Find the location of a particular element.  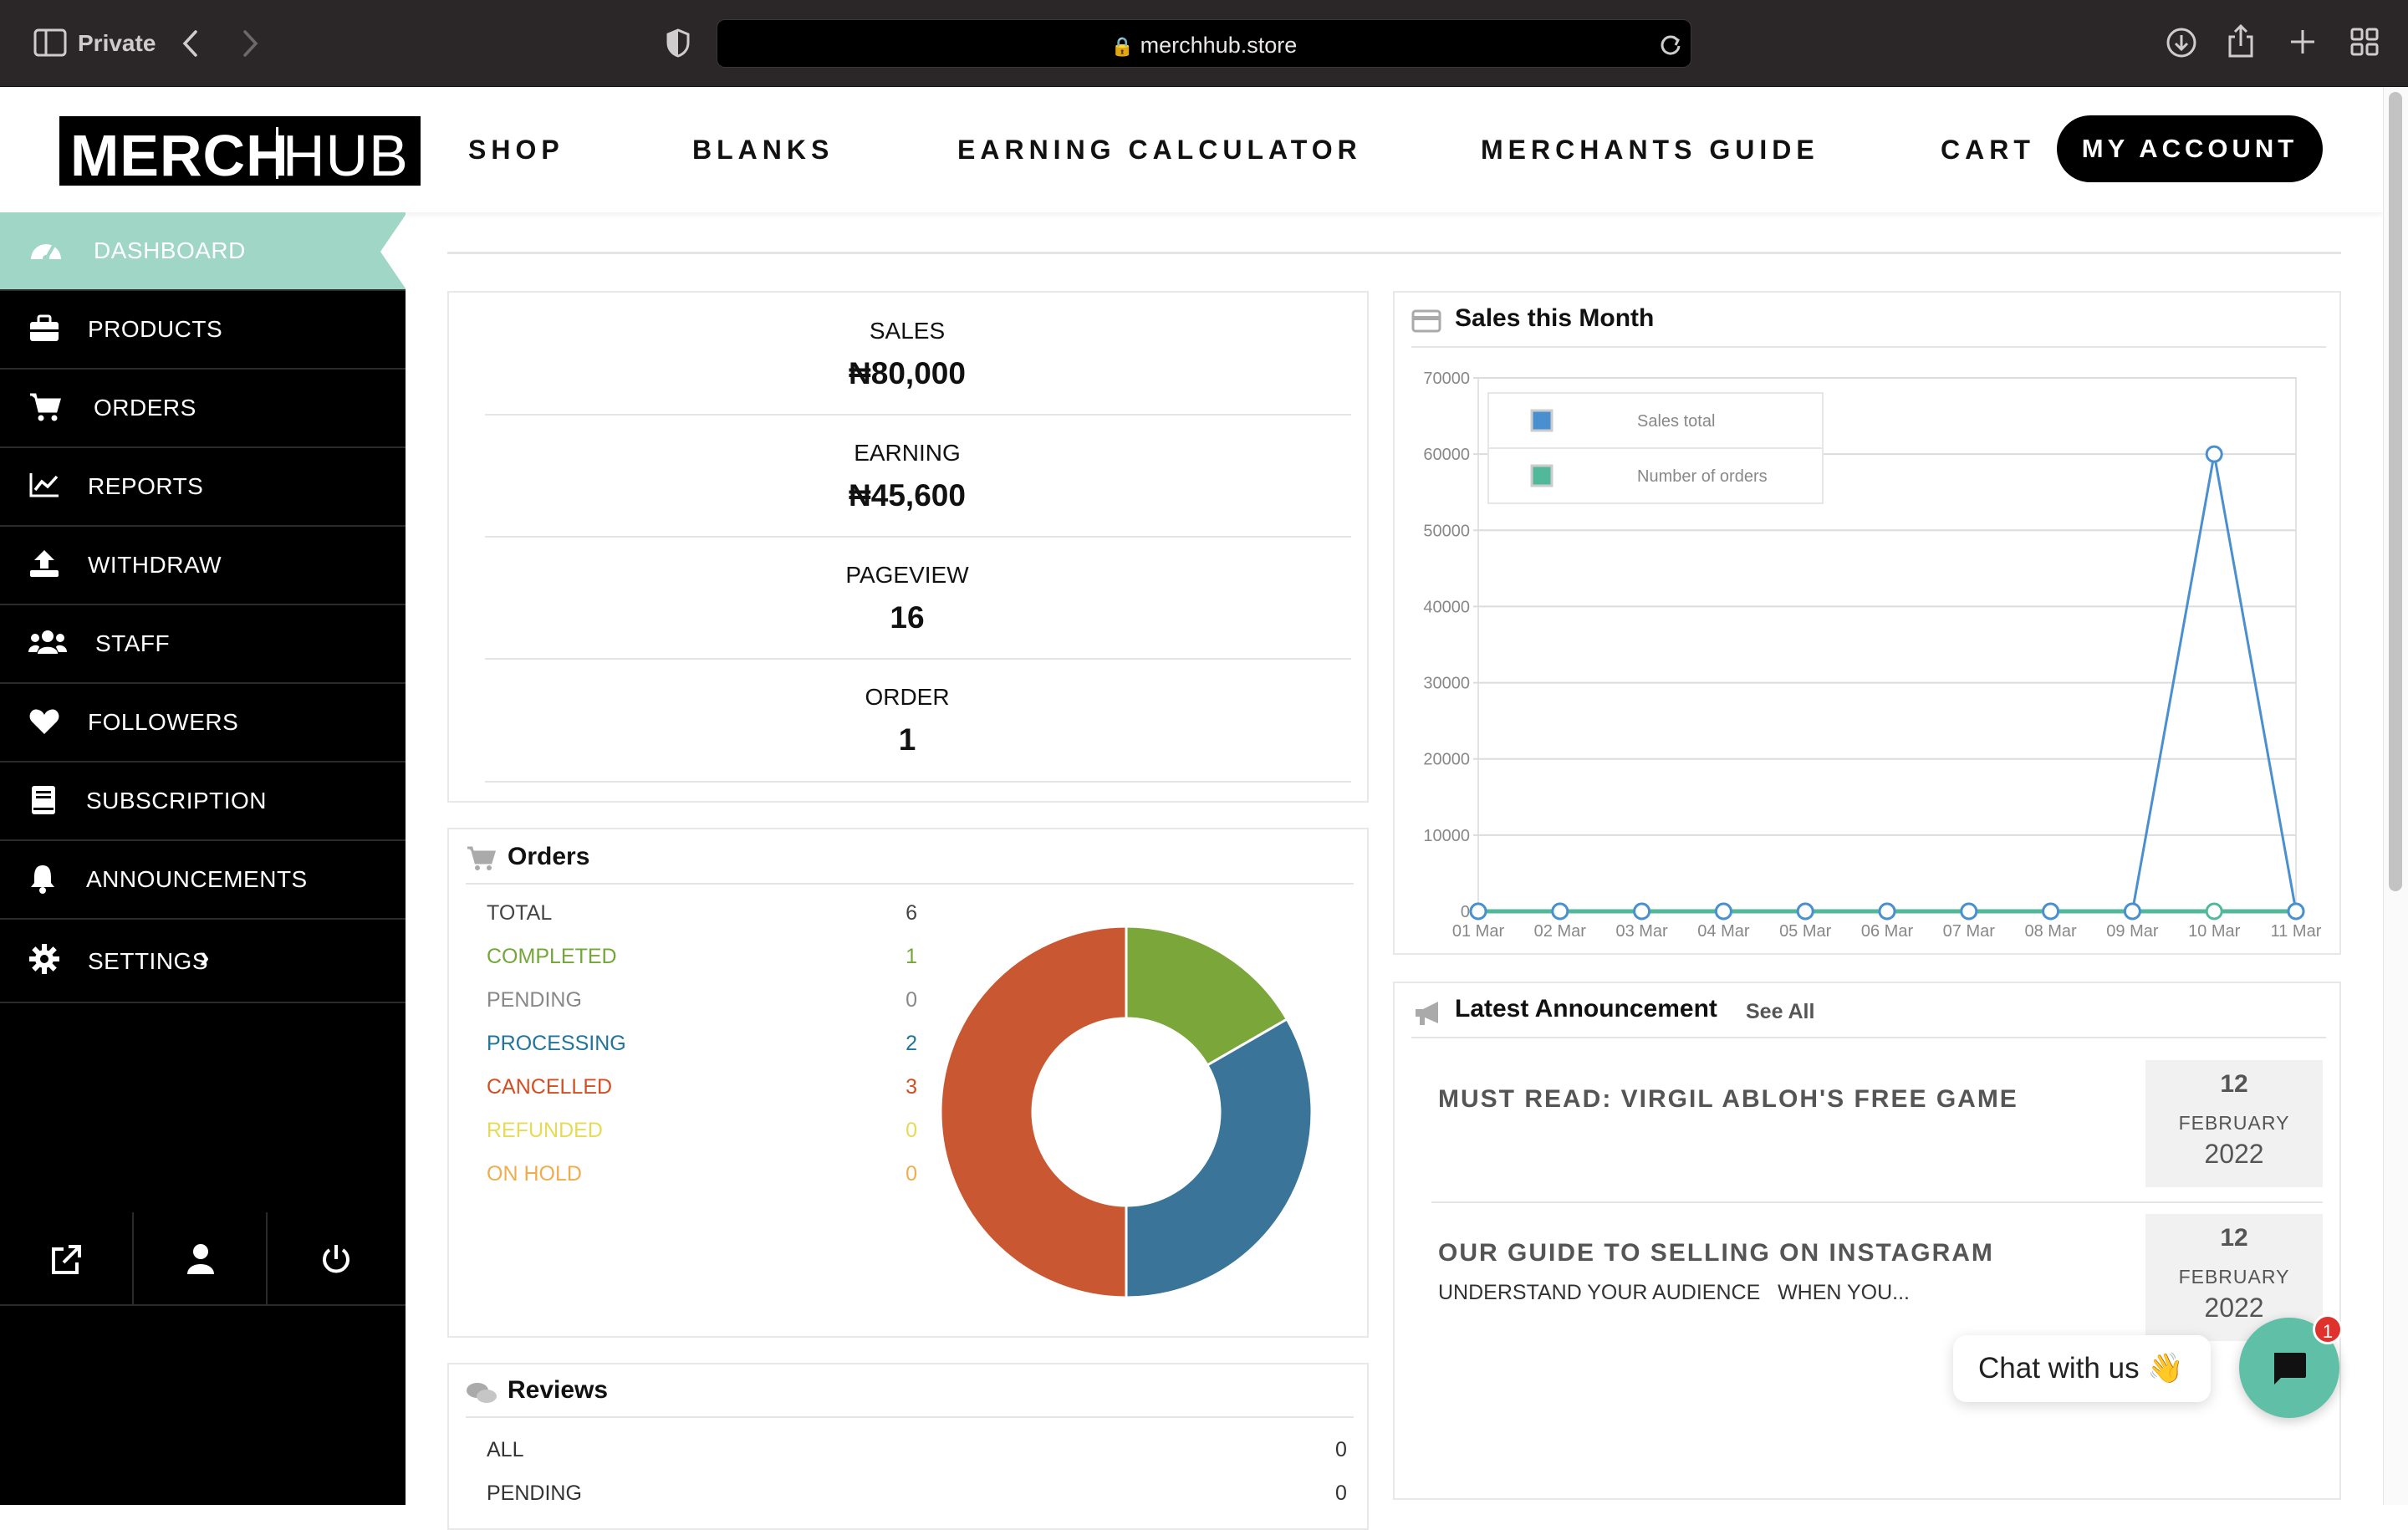

order-status-value-cancelled: 3 is located at coordinates (905, 1087).